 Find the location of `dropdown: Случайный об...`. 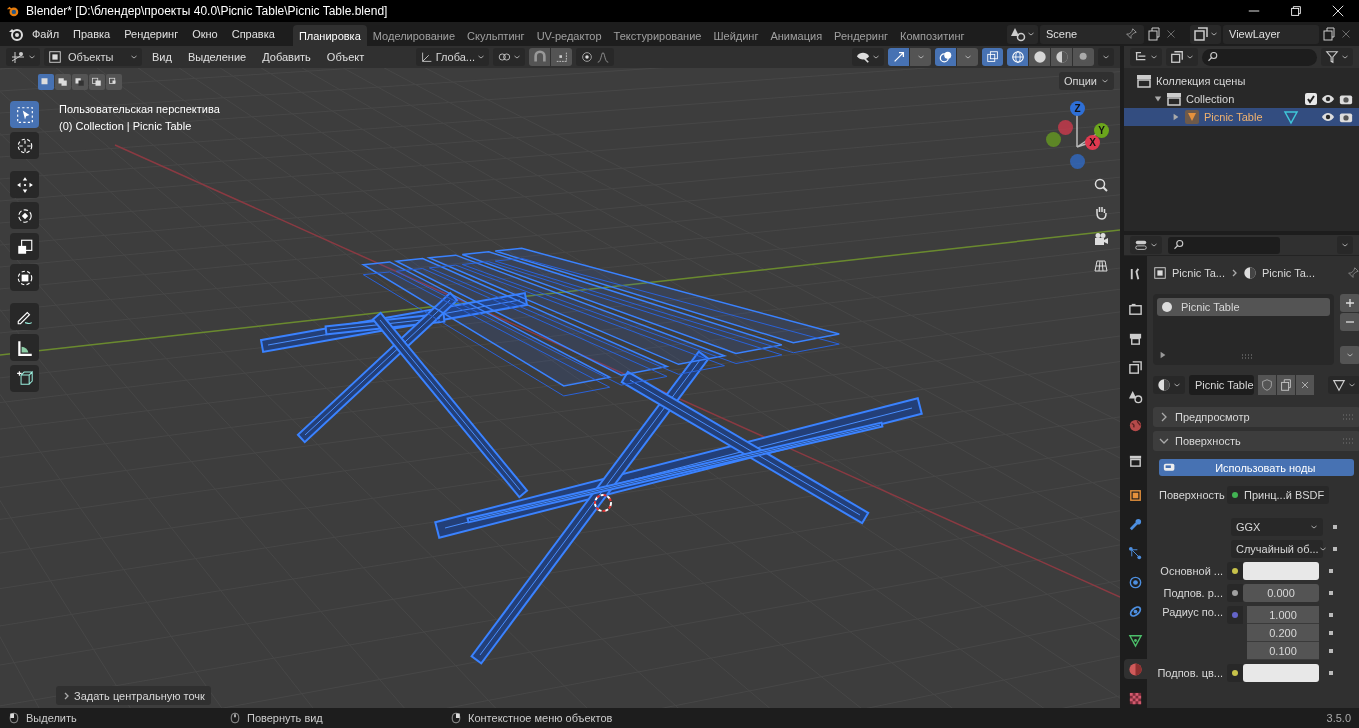

dropdown: Случайный об... is located at coordinates (1277, 549).